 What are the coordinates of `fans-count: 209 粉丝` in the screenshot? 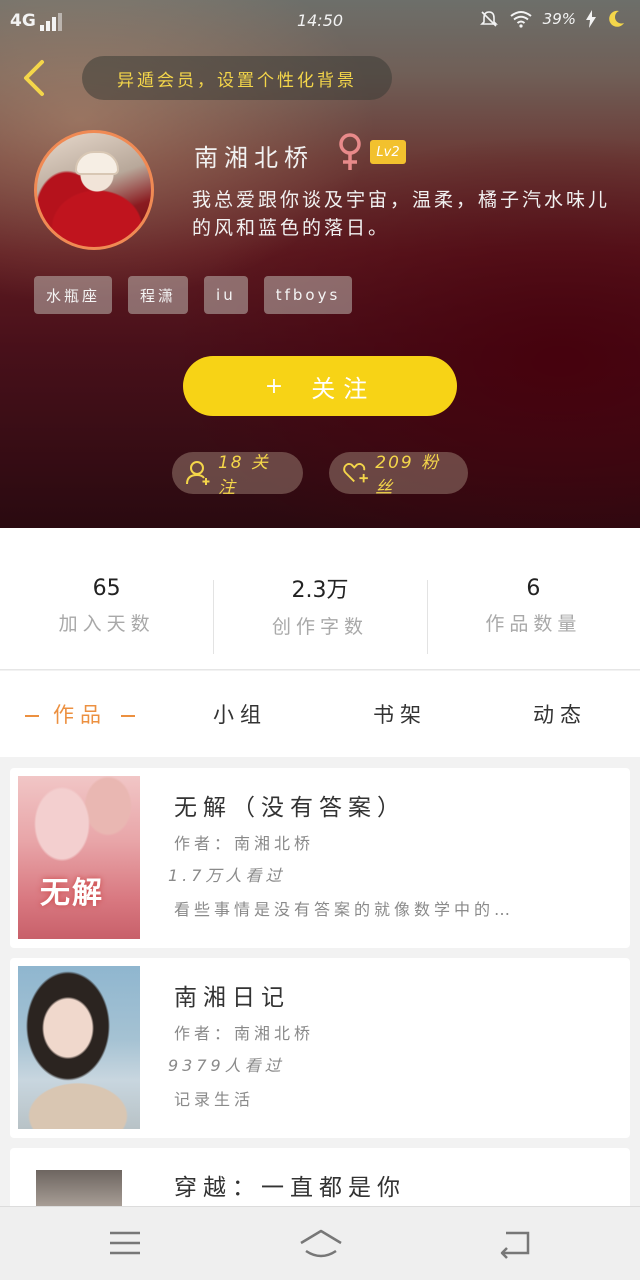 It's located at (408, 475).